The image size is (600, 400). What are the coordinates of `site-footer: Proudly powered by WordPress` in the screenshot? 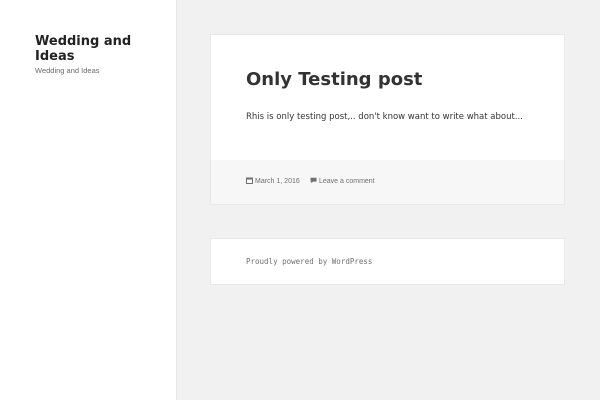 It's located at (387, 261).